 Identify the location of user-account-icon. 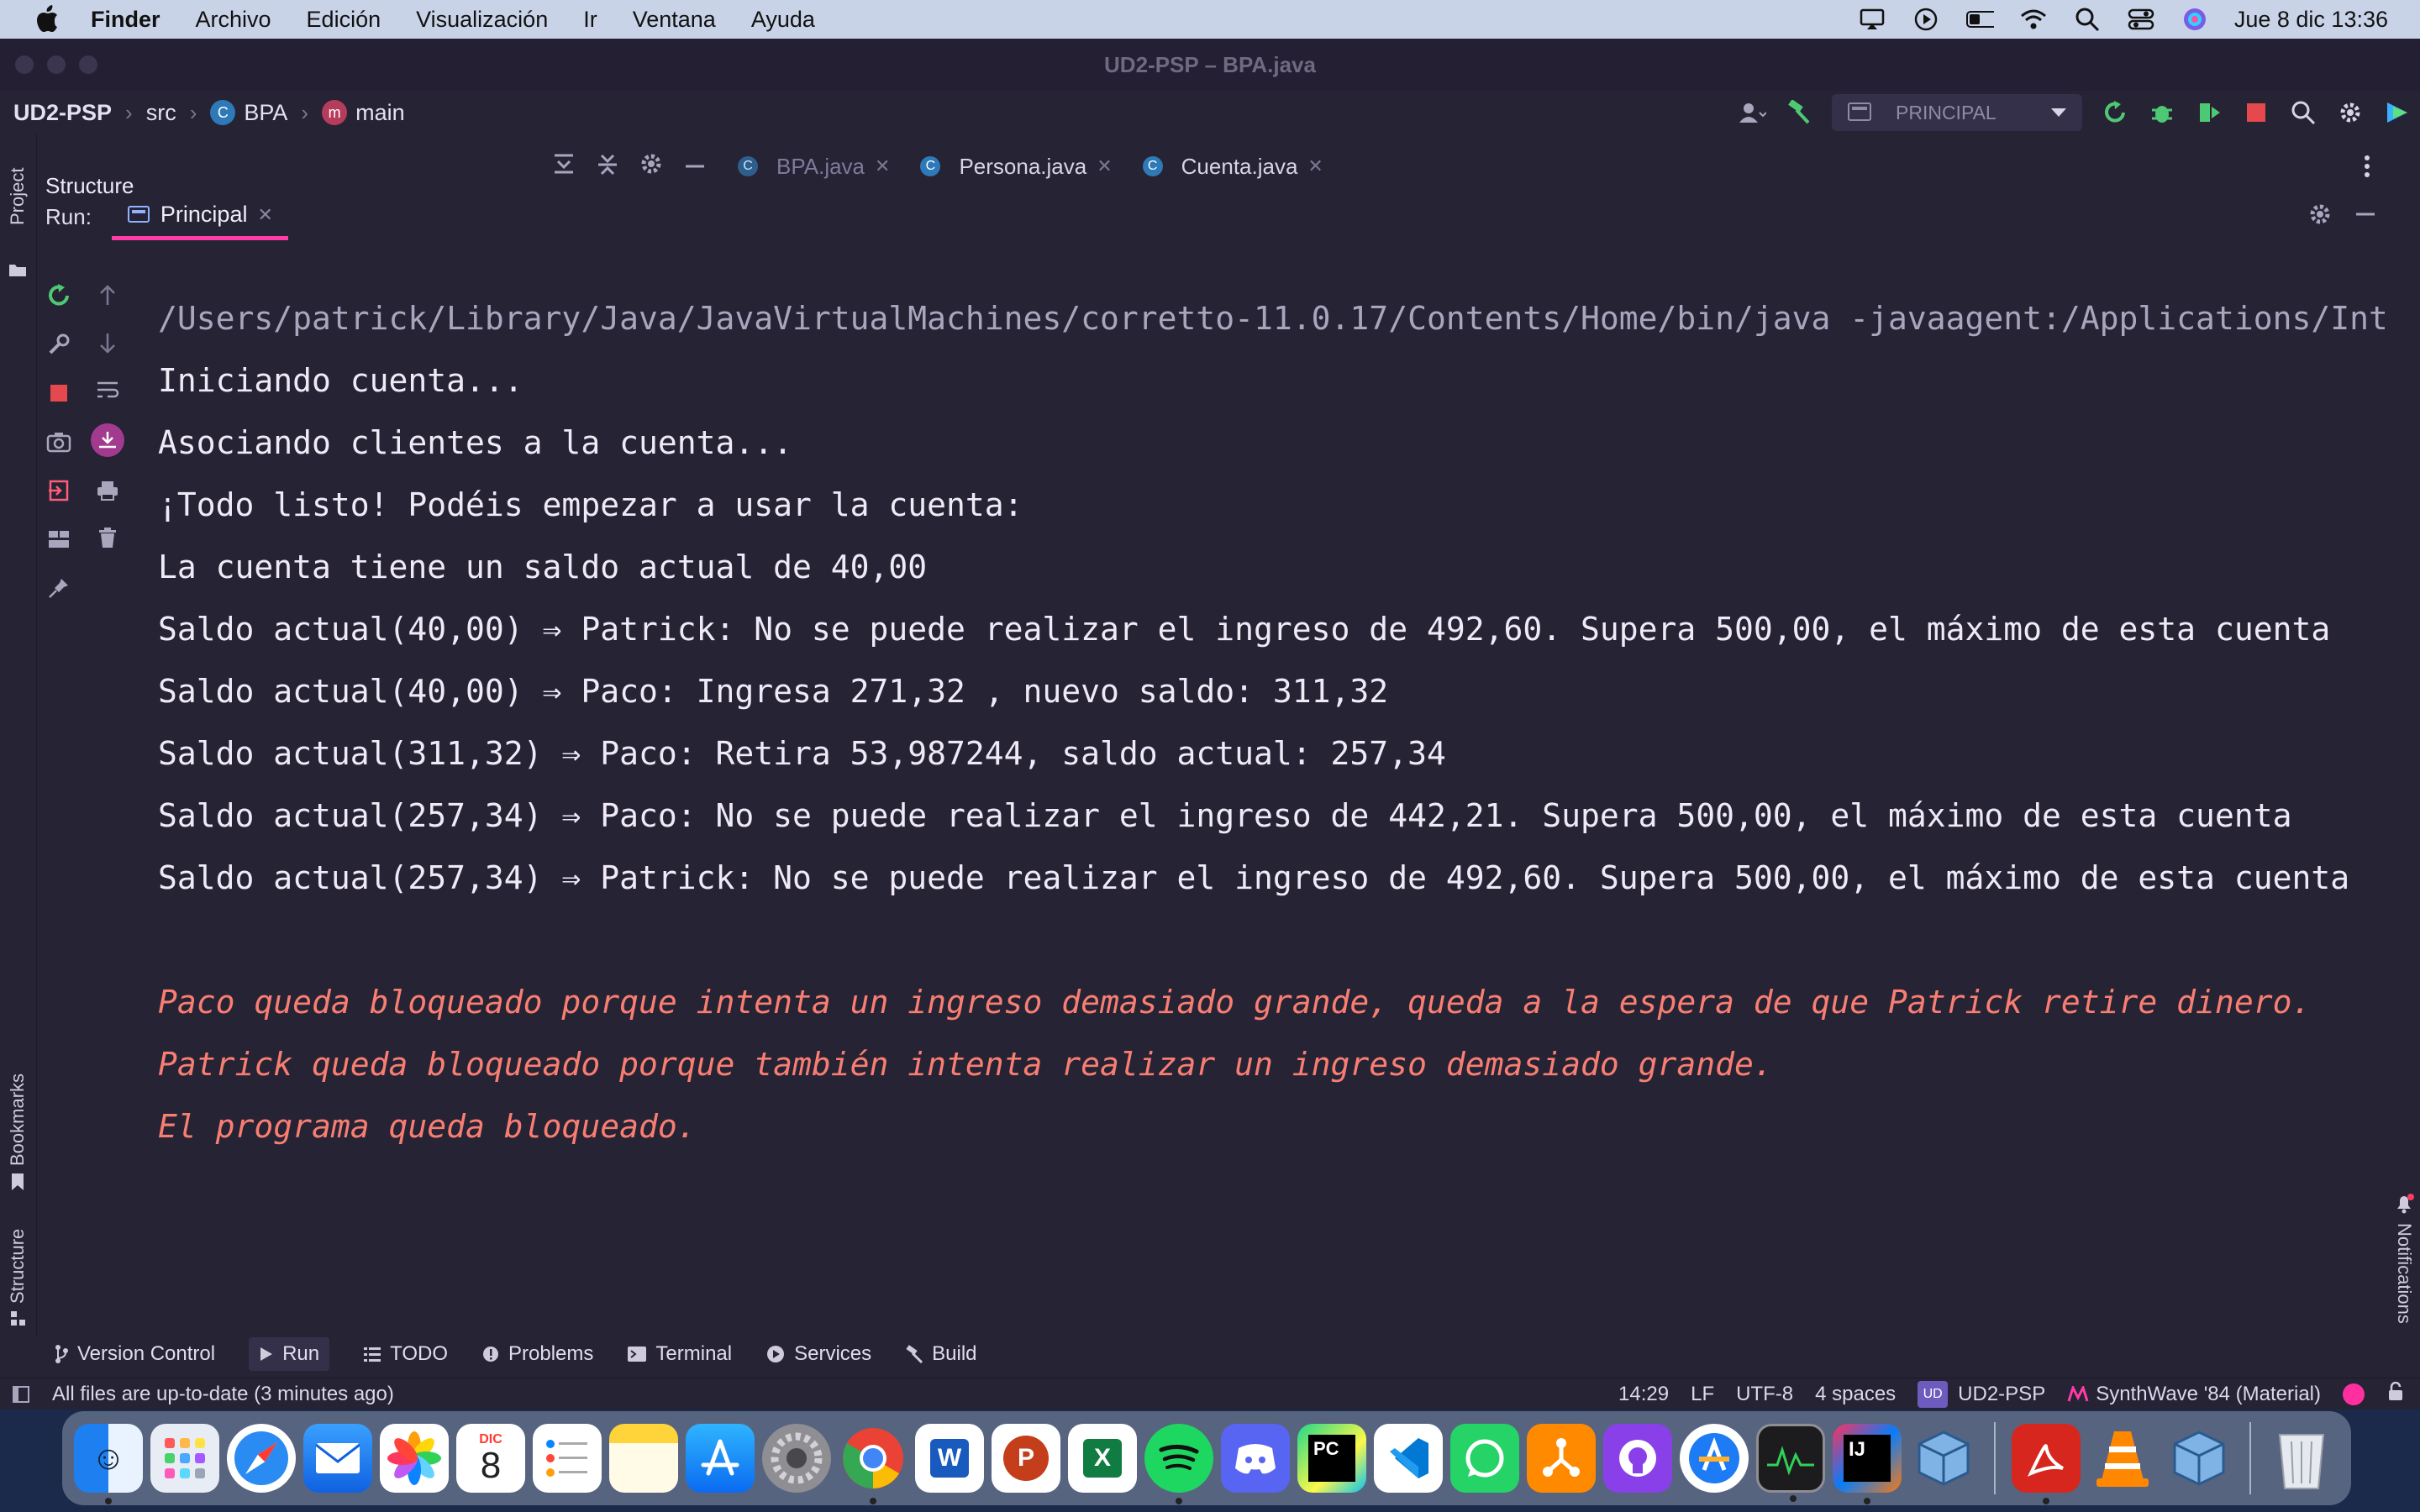
(1752, 112).